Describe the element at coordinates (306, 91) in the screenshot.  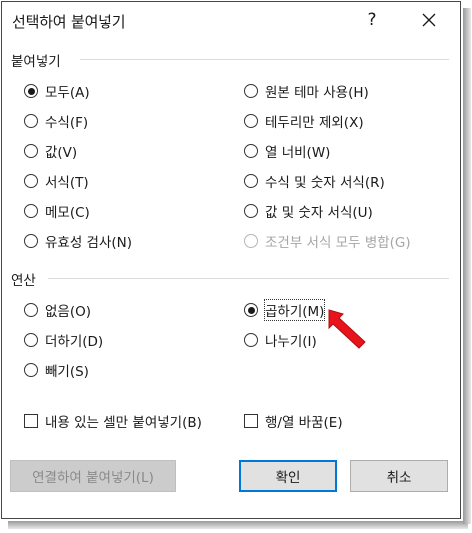
I see `paste-option-source-theme: 원본 테마 사용(H)` at that location.